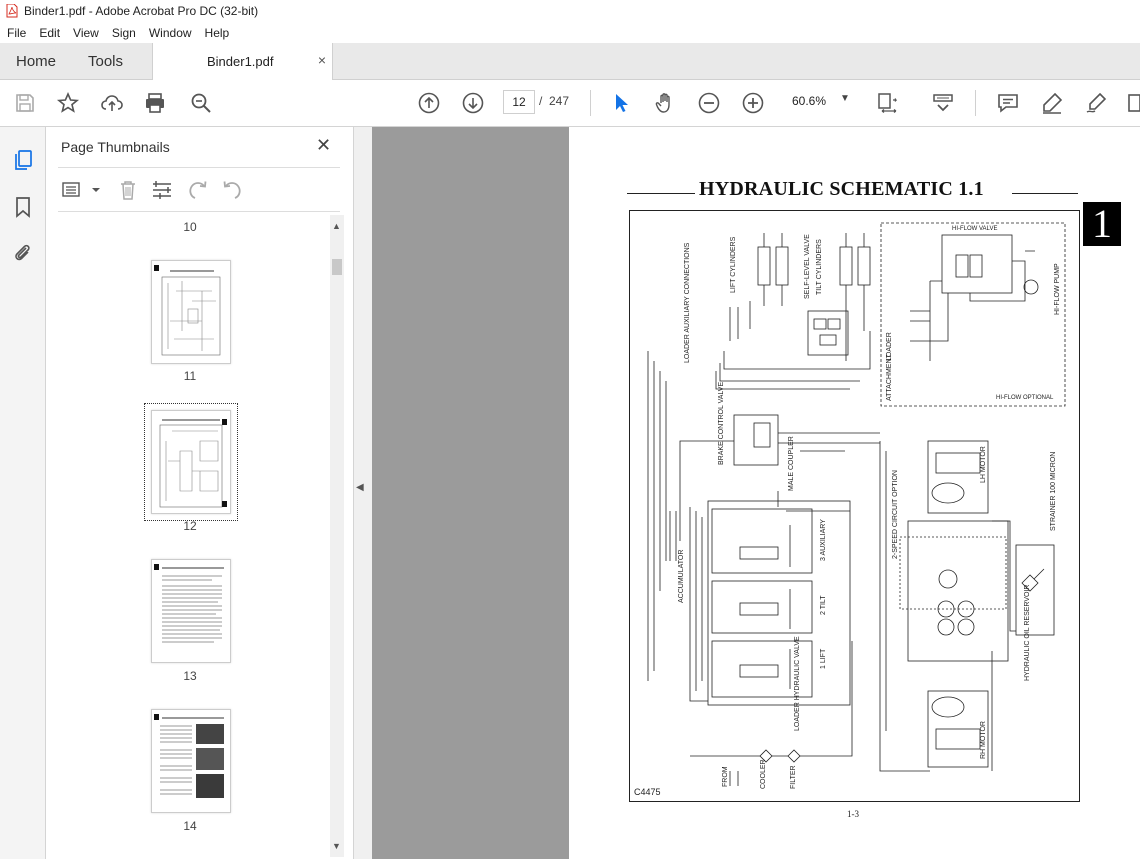 The image size is (1140, 859). Describe the element at coordinates (323, 145) in the screenshot. I see `close-icon: ✕` at that location.